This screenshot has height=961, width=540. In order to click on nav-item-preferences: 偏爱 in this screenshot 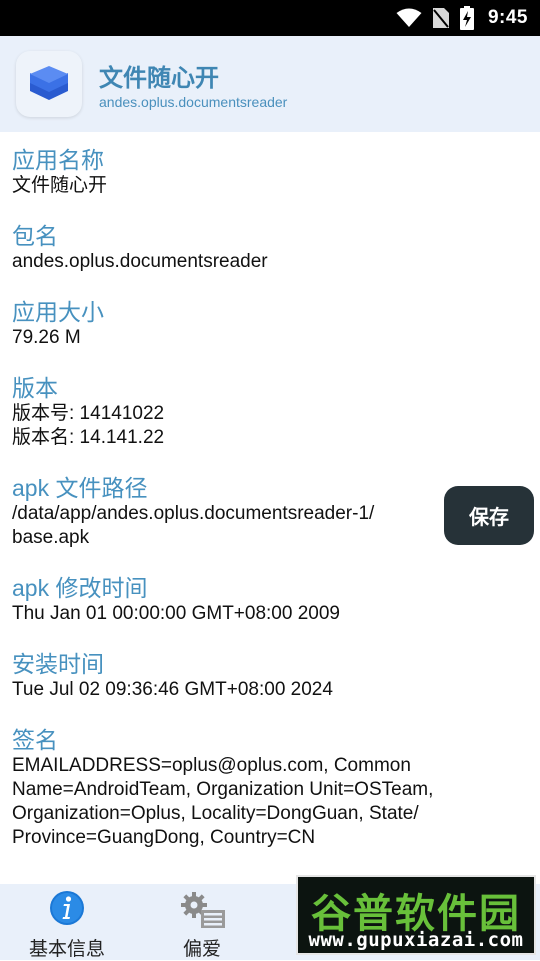, I will do `click(202, 922)`.